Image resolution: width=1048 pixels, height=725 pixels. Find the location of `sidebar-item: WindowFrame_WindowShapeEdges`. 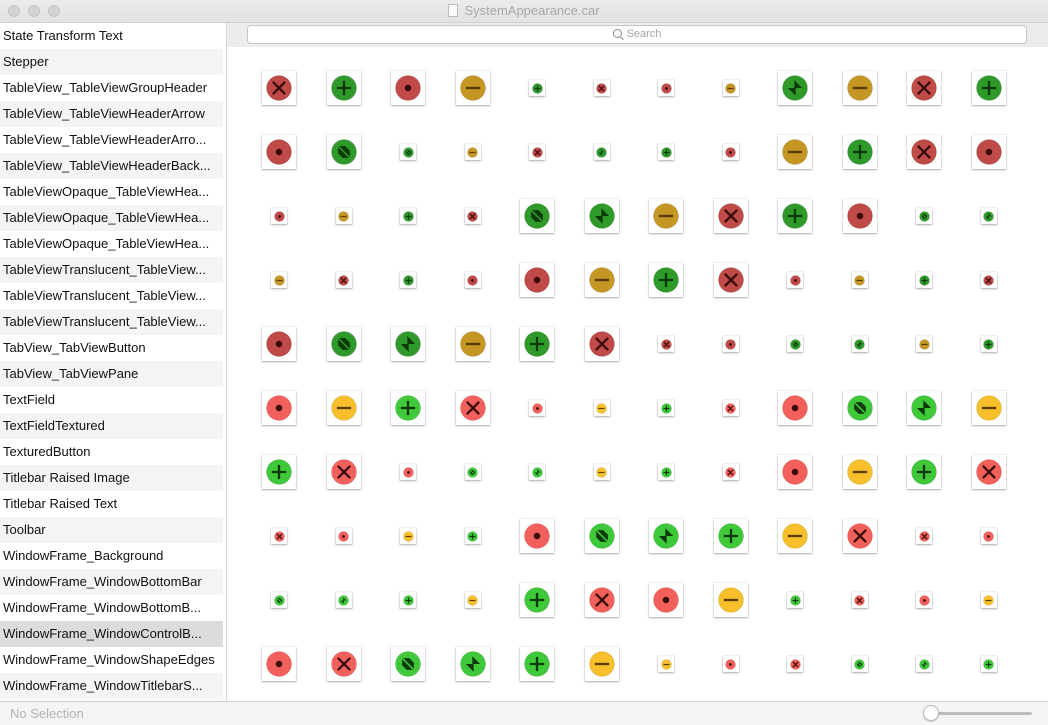

sidebar-item: WindowFrame_WindowShapeEdges is located at coordinates (111, 660).